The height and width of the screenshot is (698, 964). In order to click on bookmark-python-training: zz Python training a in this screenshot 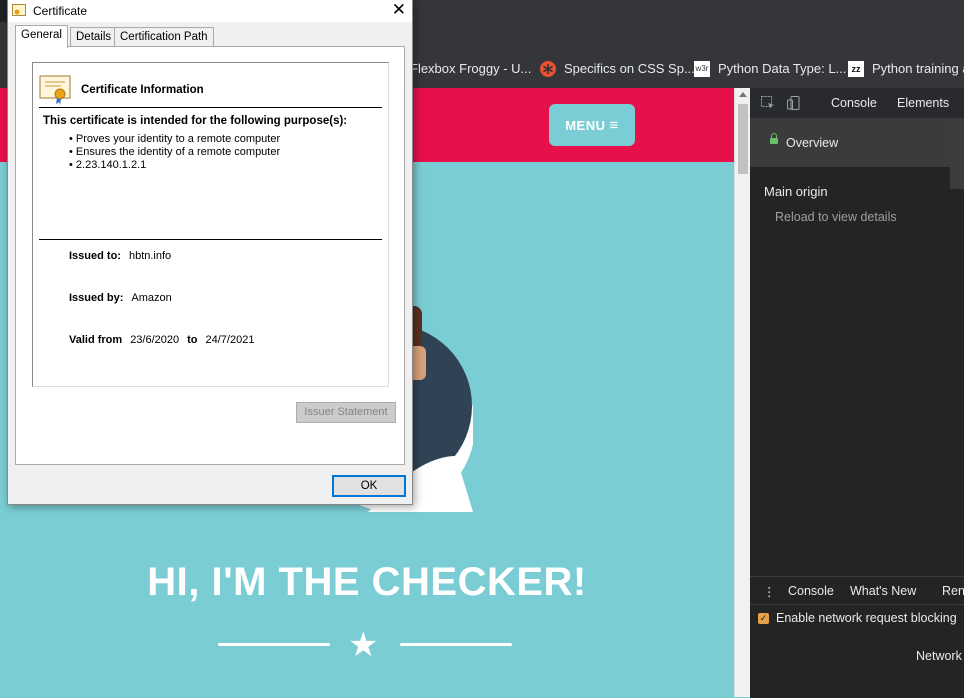, I will do `click(906, 68)`.